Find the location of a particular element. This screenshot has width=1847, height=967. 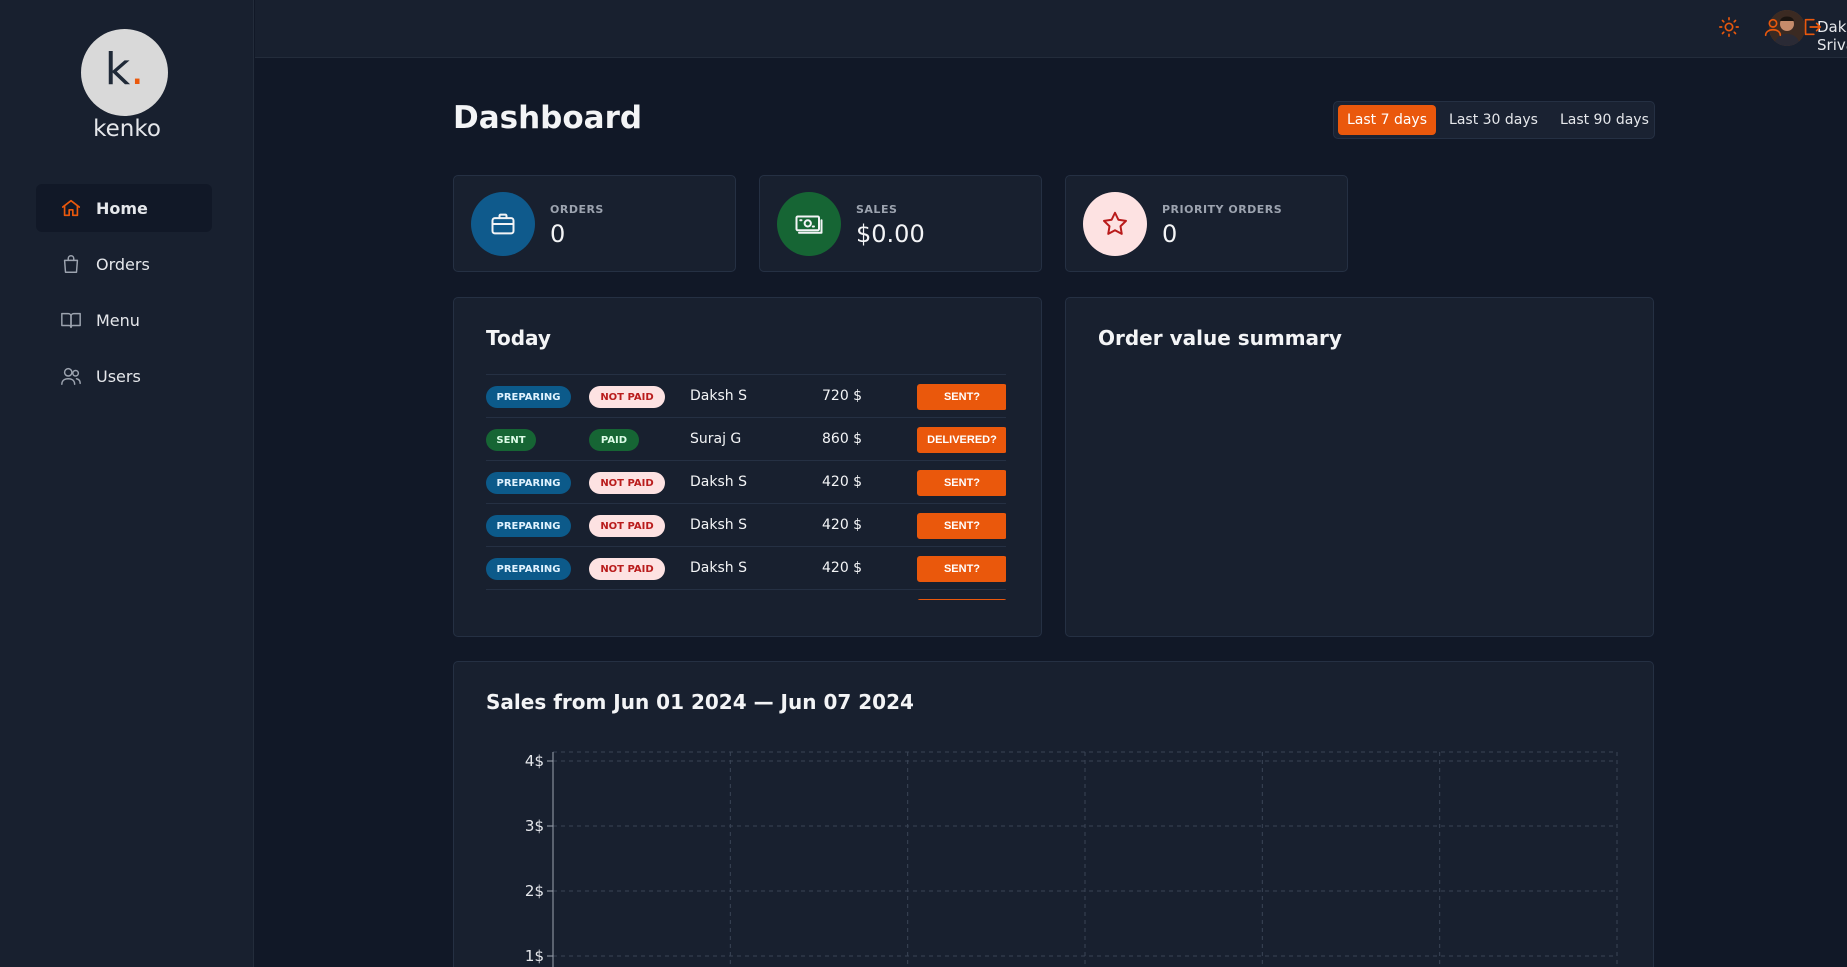

range-last-7-days: Last 7 days is located at coordinates (1387, 120).